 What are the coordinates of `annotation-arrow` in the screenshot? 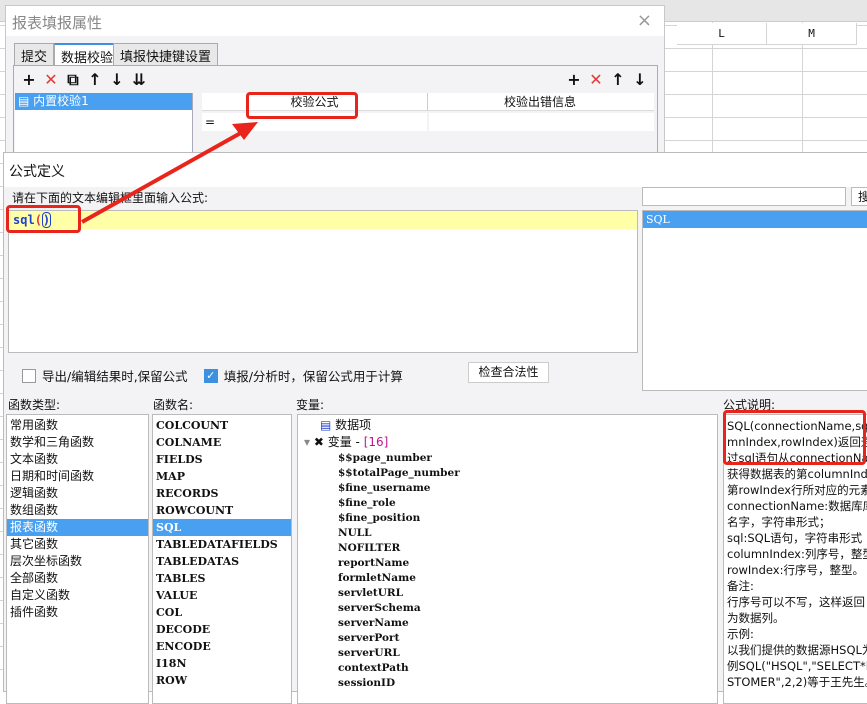 It's located at (169, 173).